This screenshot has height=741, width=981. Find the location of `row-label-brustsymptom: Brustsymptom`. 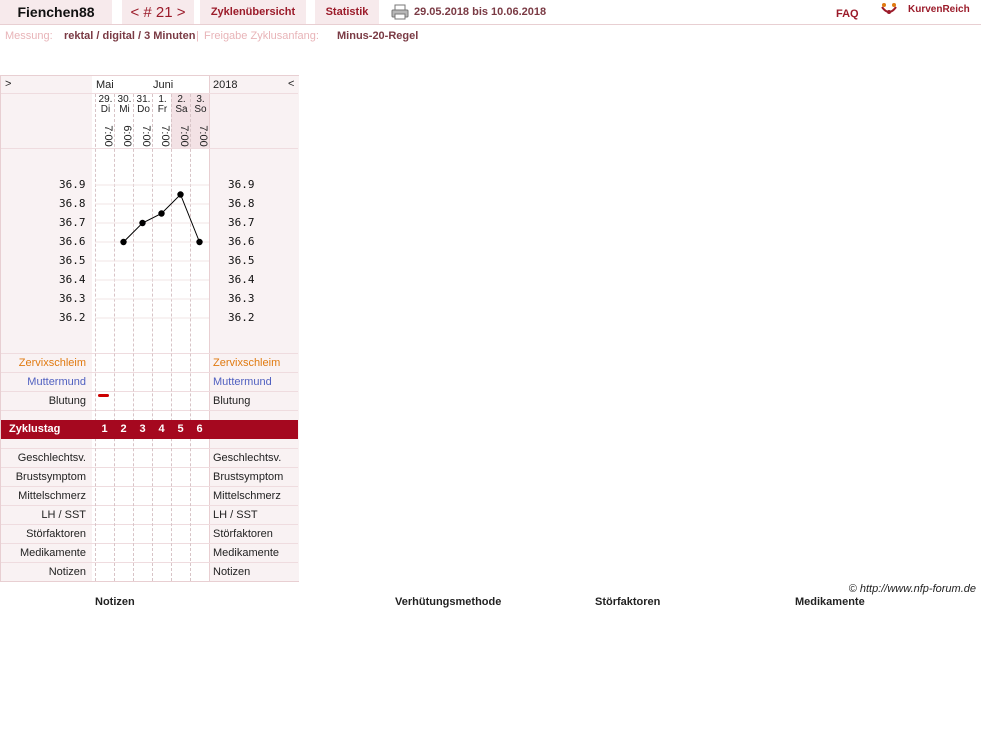

row-label-brustsymptom: Brustsymptom is located at coordinates (50, 477).